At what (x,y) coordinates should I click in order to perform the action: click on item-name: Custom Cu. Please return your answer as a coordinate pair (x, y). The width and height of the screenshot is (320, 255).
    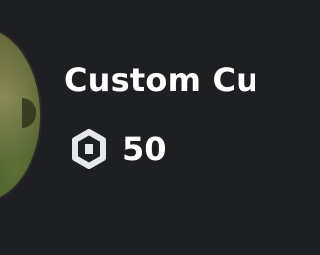
    Looking at the image, I should click on (159, 80).